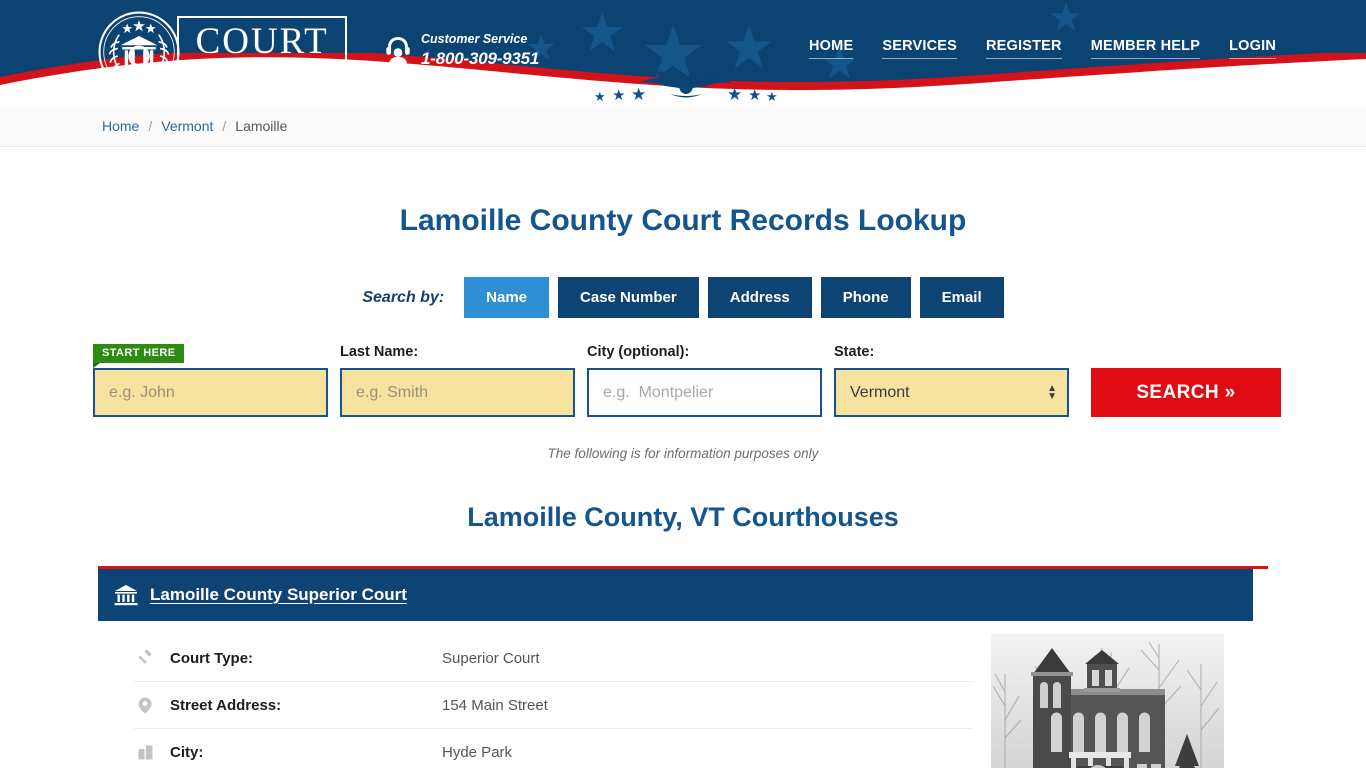 The width and height of the screenshot is (1366, 768). What do you see at coordinates (491, 658) in the screenshot?
I see `detail-value: Superior Court` at bounding box center [491, 658].